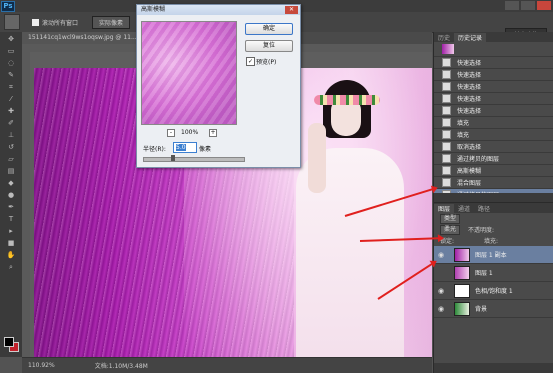 This screenshot has width=553, height=373. Describe the element at coordinates (171, 133) in the screenshot. I see `zoom-out-button: -` at that location.